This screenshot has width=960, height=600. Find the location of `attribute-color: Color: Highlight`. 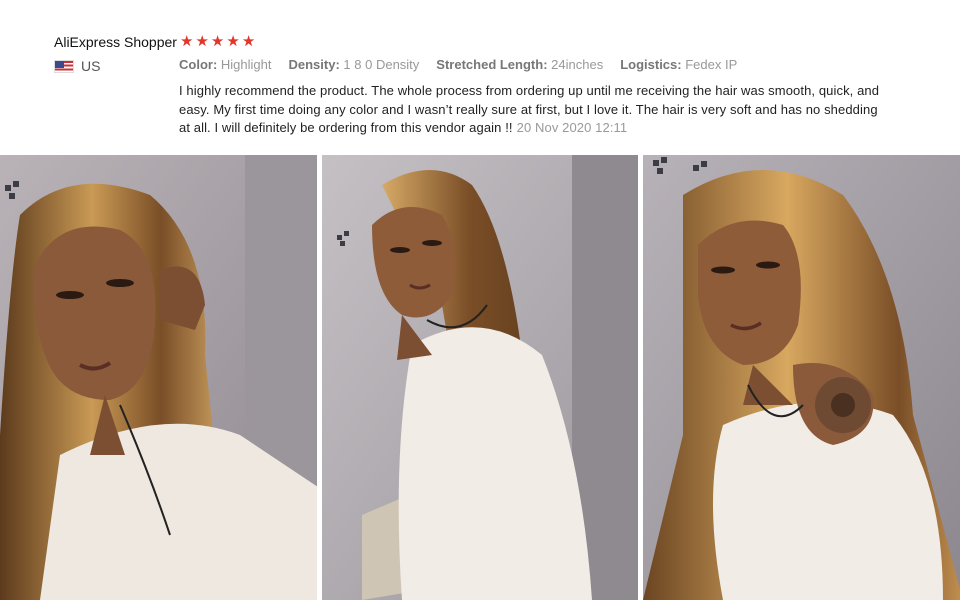

attribute-color: Color: Highlight is located at coordinates (225, 64).